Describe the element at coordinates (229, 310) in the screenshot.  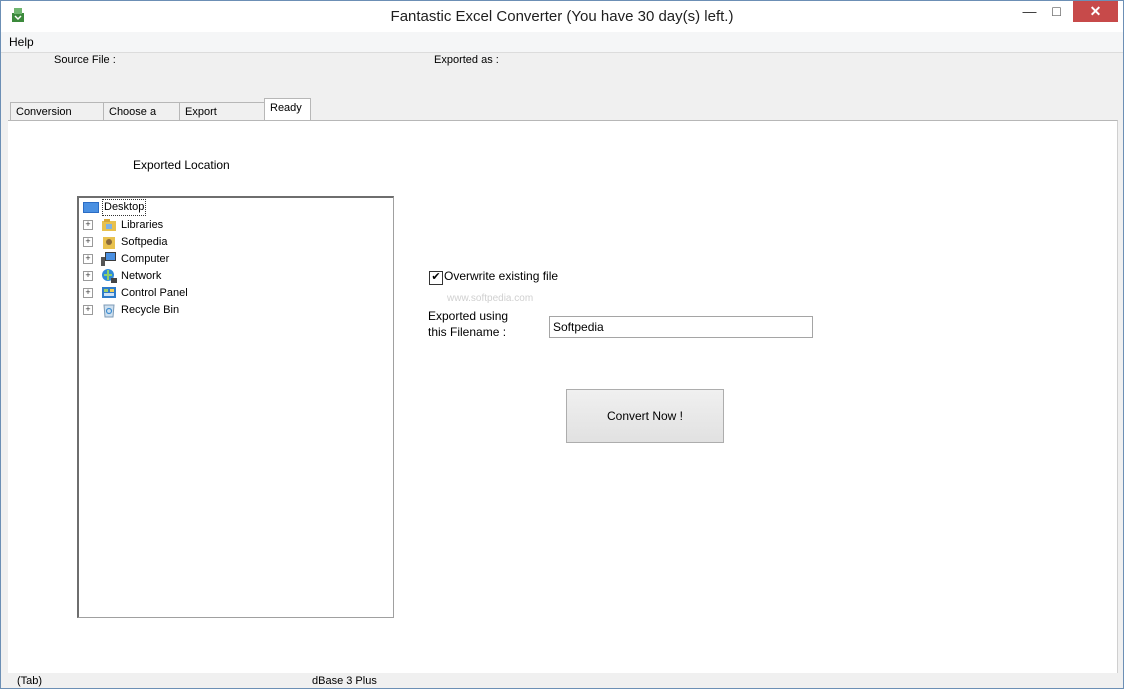
I see `tree-item-recycle-bin: + Recycle Bin` at that location.